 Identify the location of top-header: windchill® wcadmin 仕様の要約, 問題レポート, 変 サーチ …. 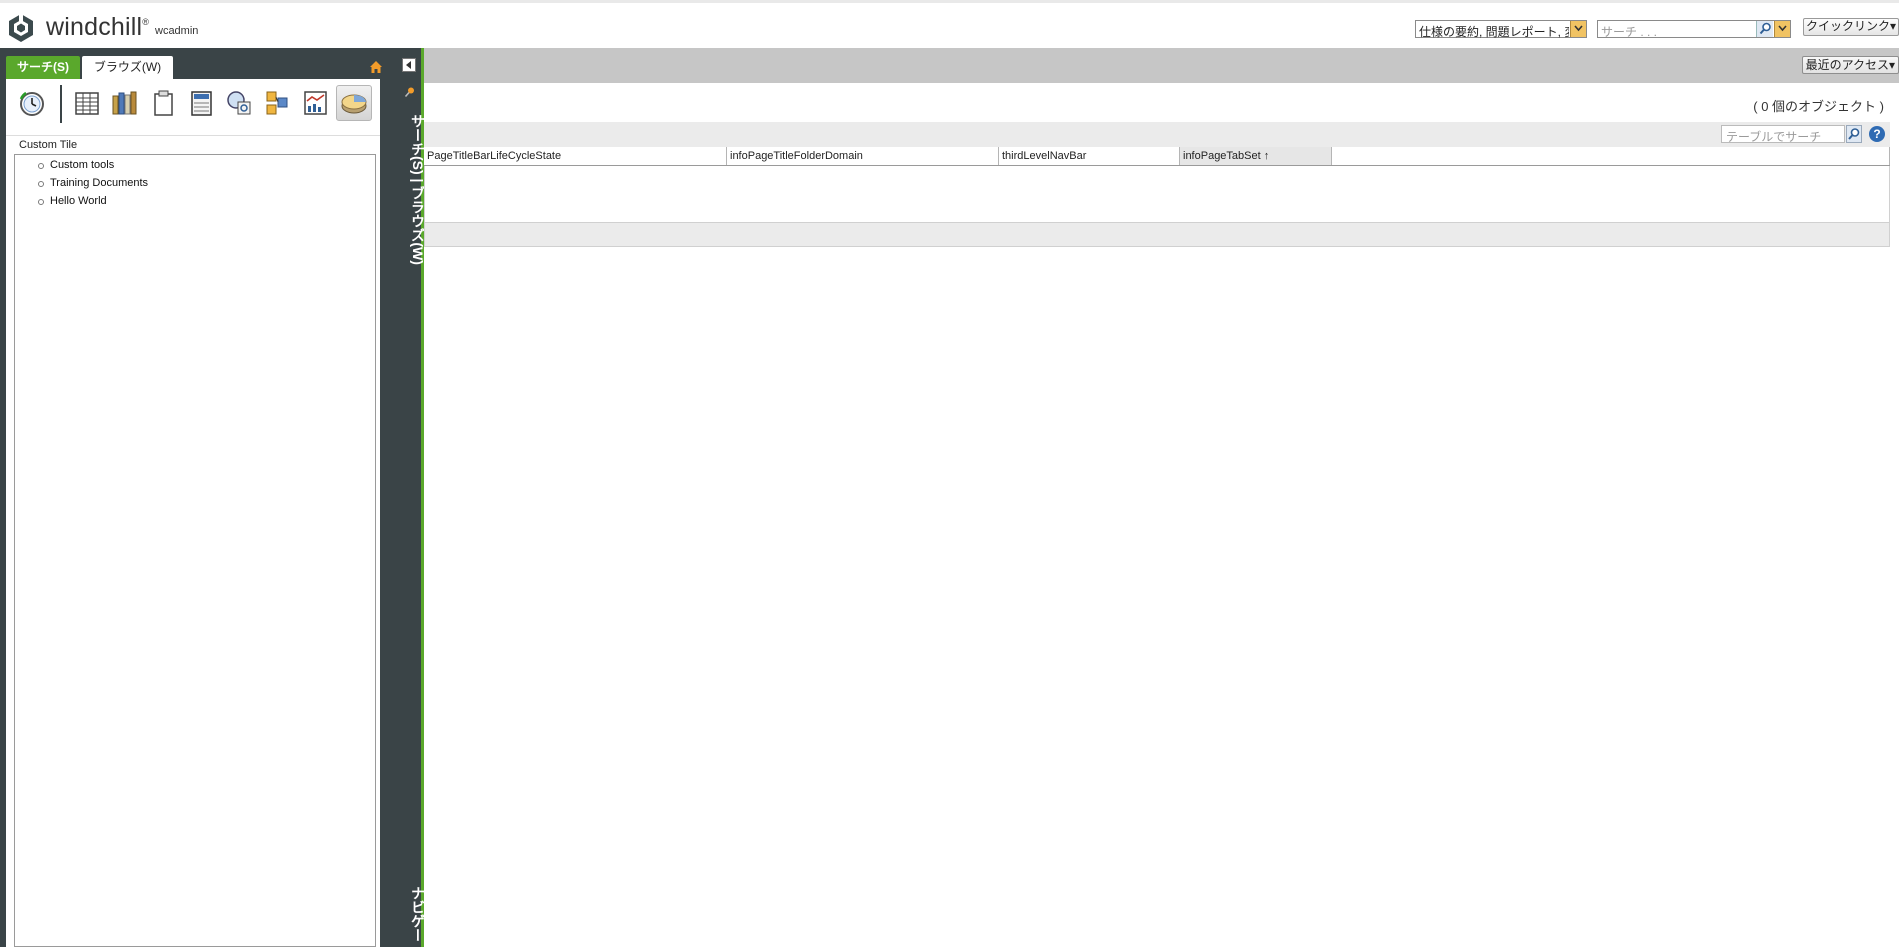
(949, 24).